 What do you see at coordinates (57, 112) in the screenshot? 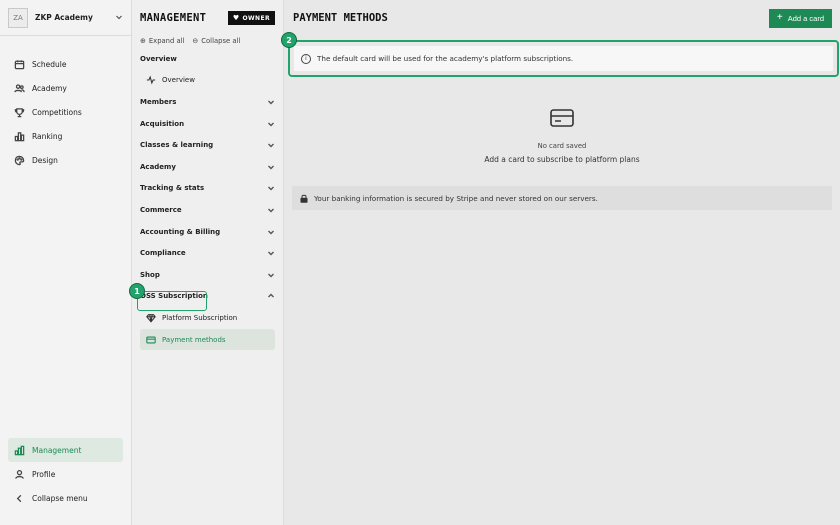
I see `rail-item-label: Competitions` at bounding box center [57, 112].